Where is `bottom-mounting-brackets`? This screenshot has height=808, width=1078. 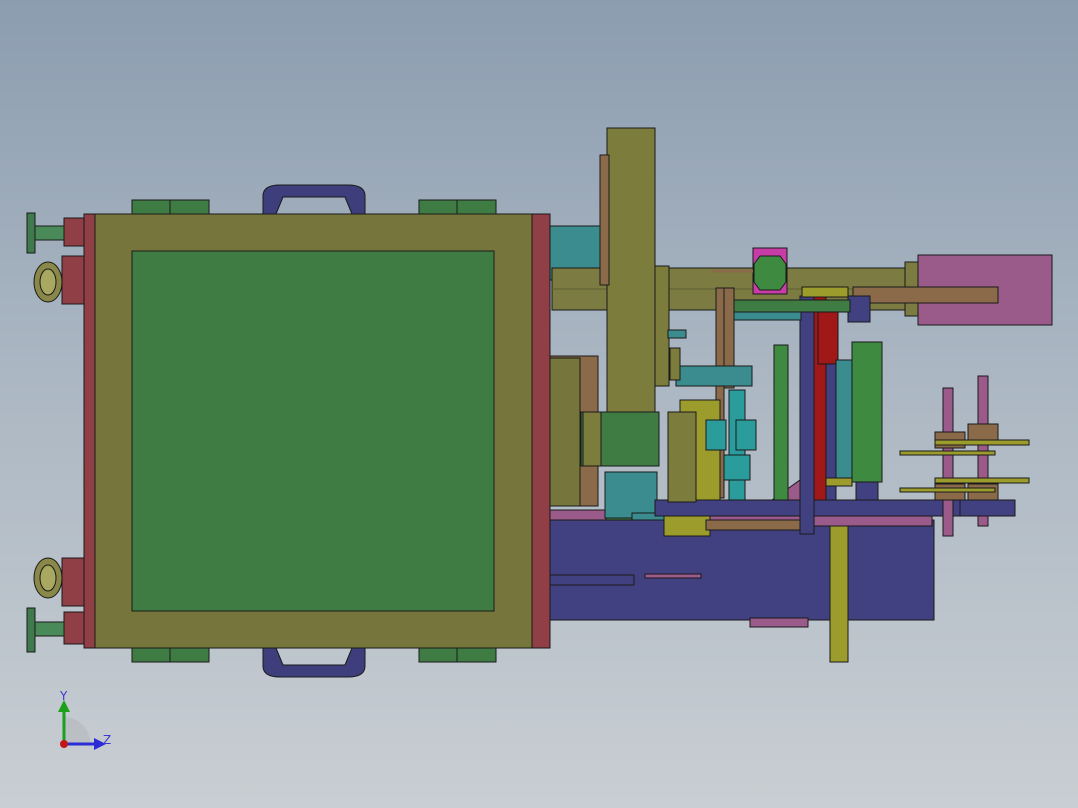 bottom-mounting-brackets is located at coordinates (314, 655).